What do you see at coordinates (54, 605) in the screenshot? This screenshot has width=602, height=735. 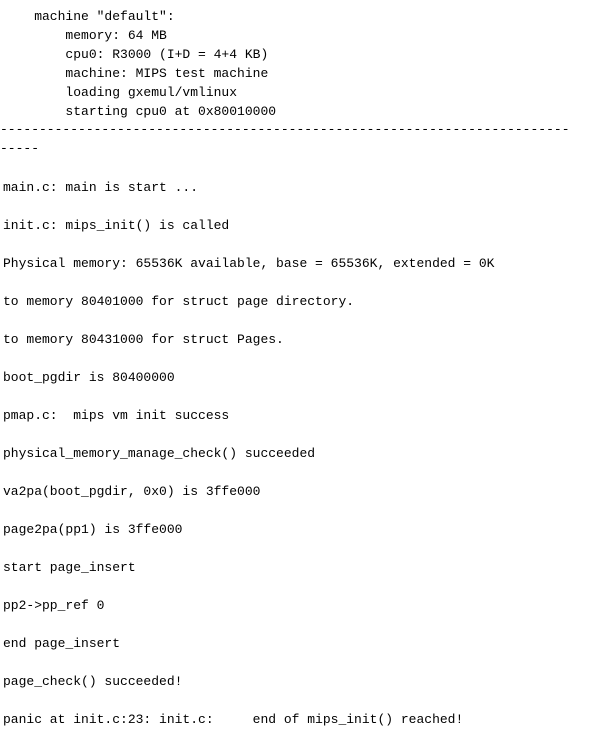 I see `terminal-line-pp-ref: pp2->pp_ref 0` at bounding box center [54, 605].